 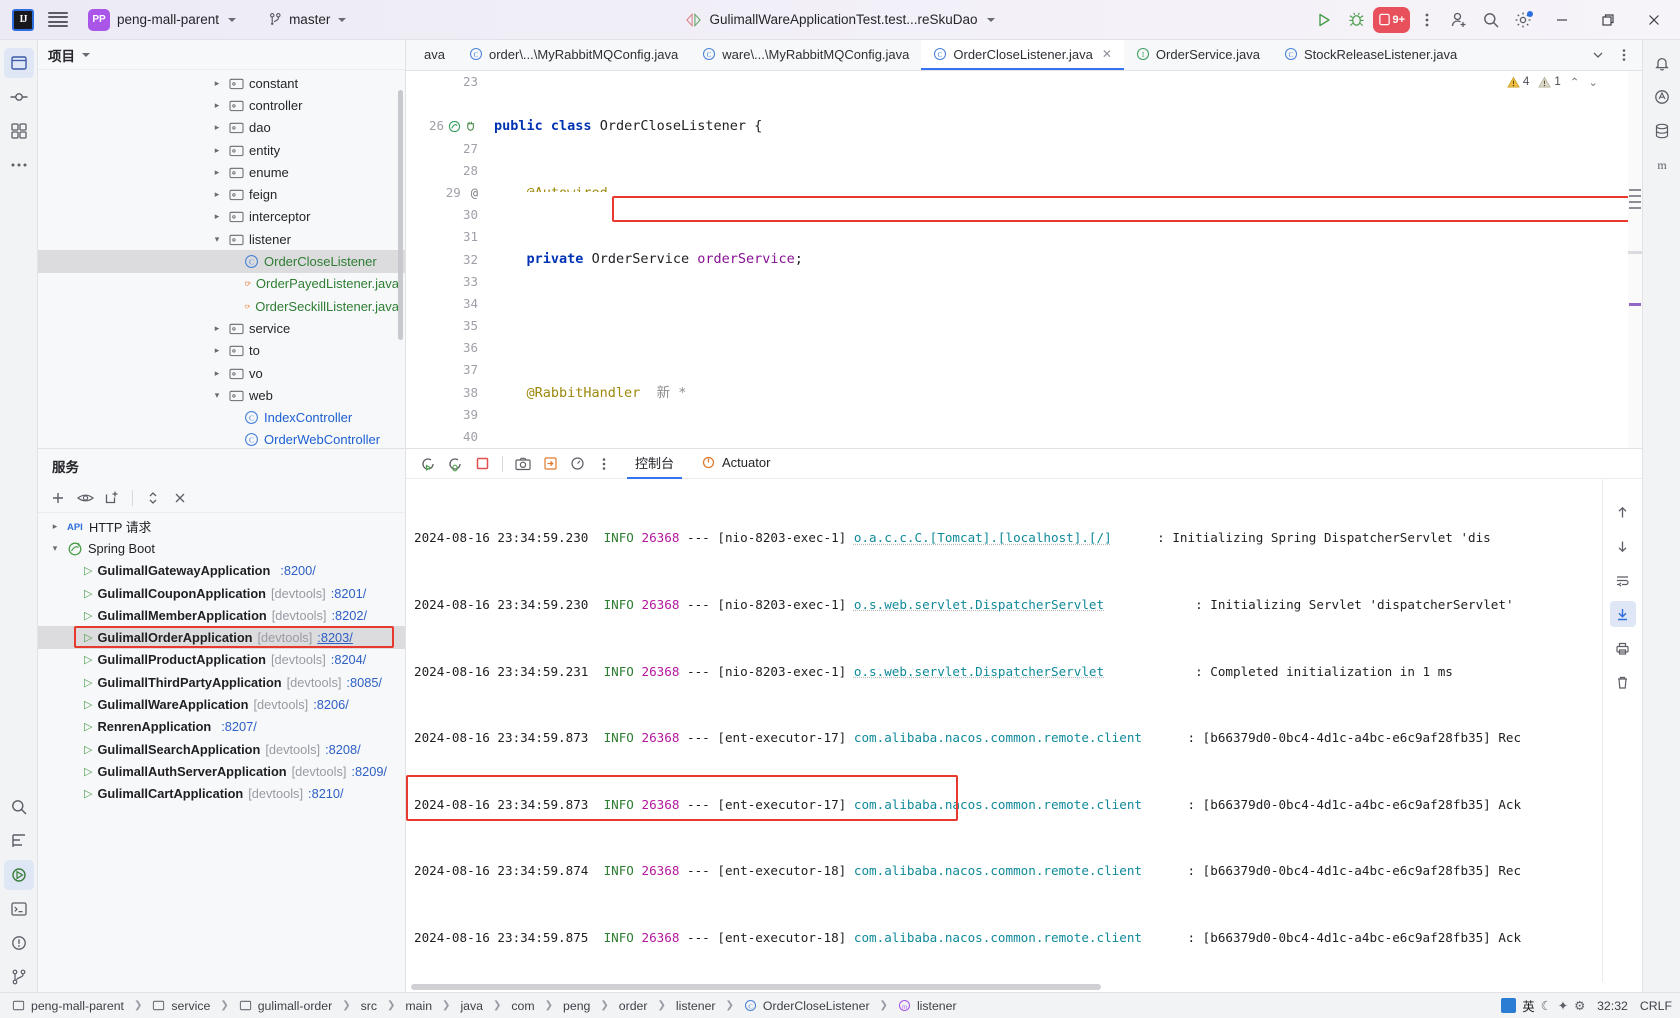 I want to click on bean-icon, so click(x=454, y=126).